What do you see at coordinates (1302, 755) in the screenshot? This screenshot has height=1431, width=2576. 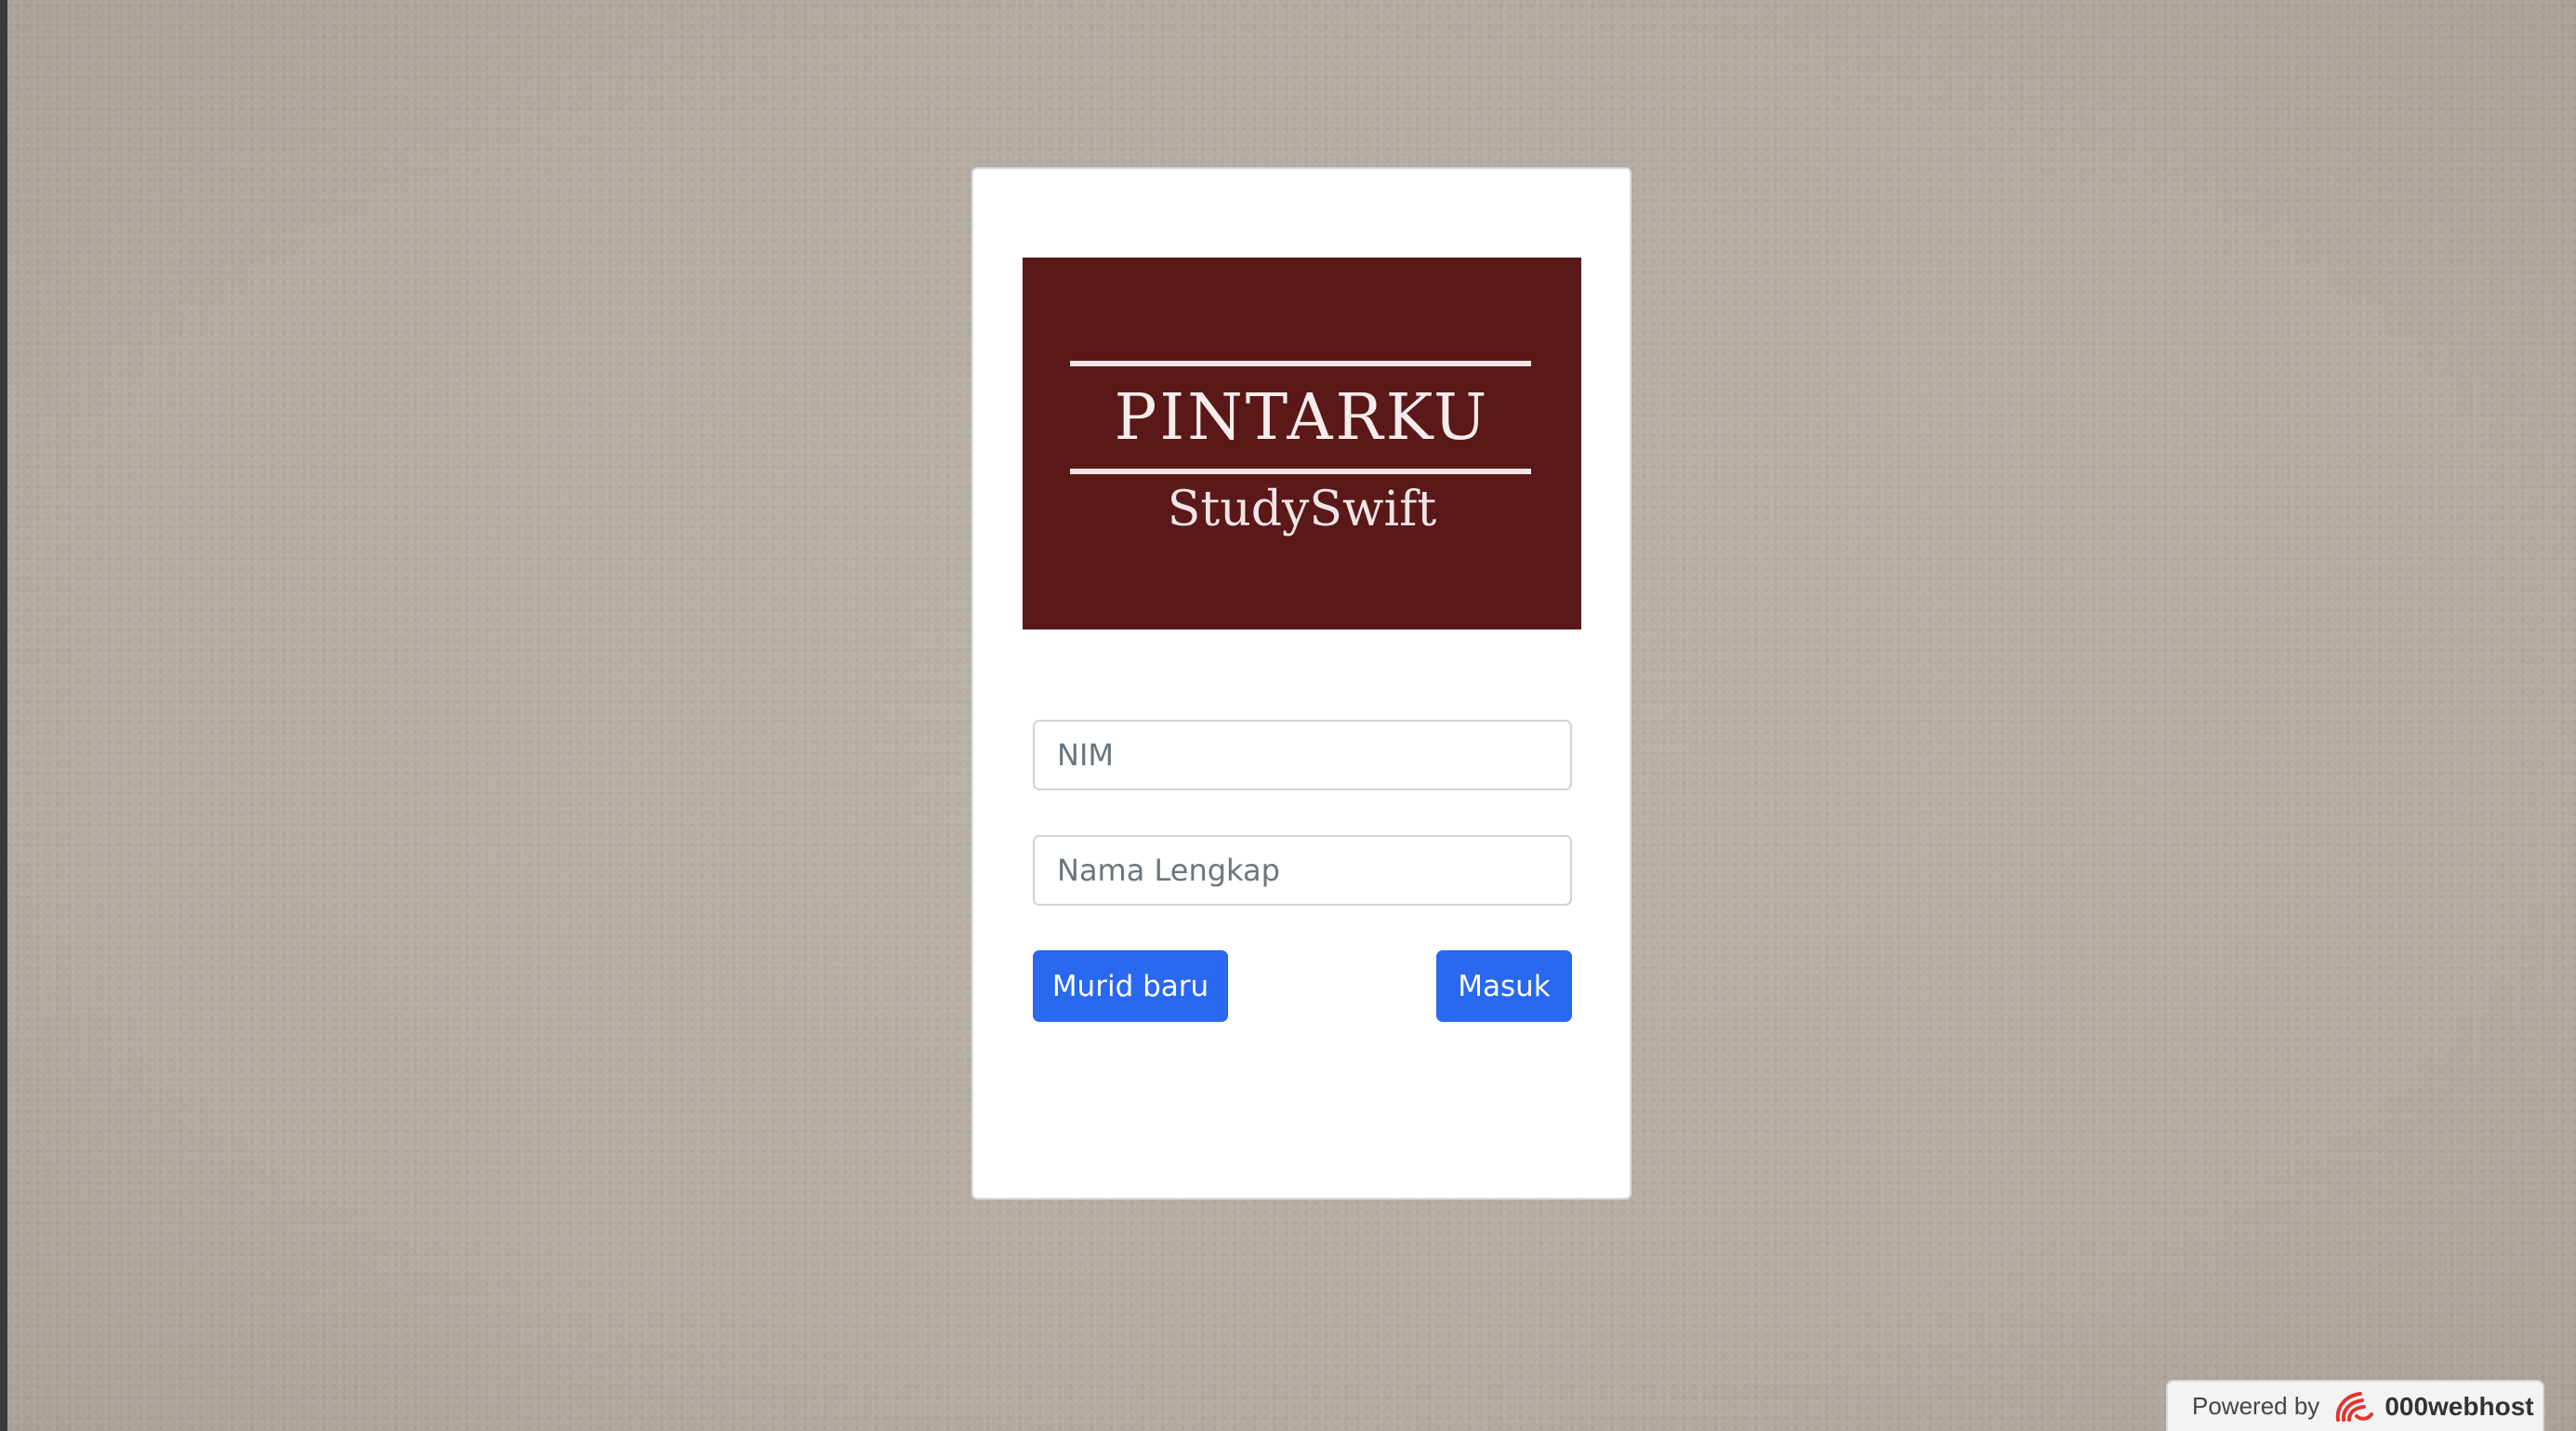 I see `nim-input` at bounding box center [1302, 755].